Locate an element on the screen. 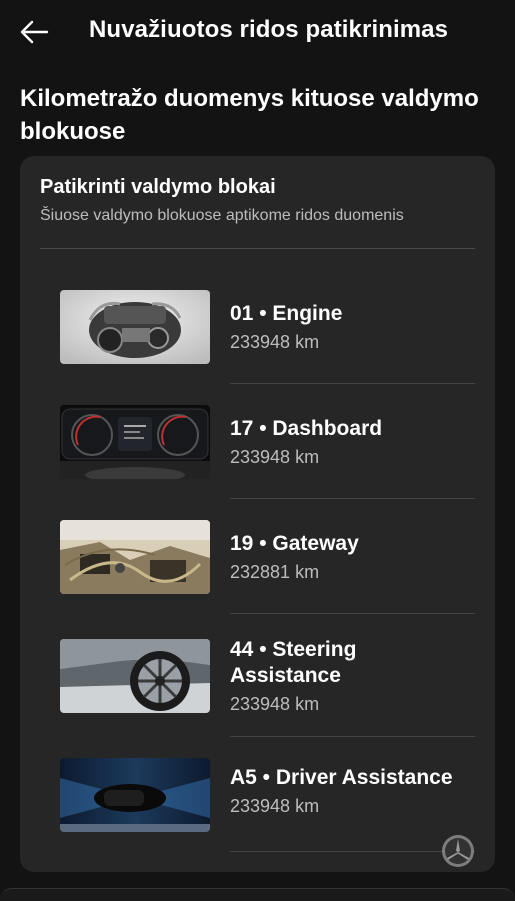 The height and width of the screenshot is (901, 515). top-app-bar: Nuvažiuotos ridos patikrinimas is located at coordinates (257, 32).